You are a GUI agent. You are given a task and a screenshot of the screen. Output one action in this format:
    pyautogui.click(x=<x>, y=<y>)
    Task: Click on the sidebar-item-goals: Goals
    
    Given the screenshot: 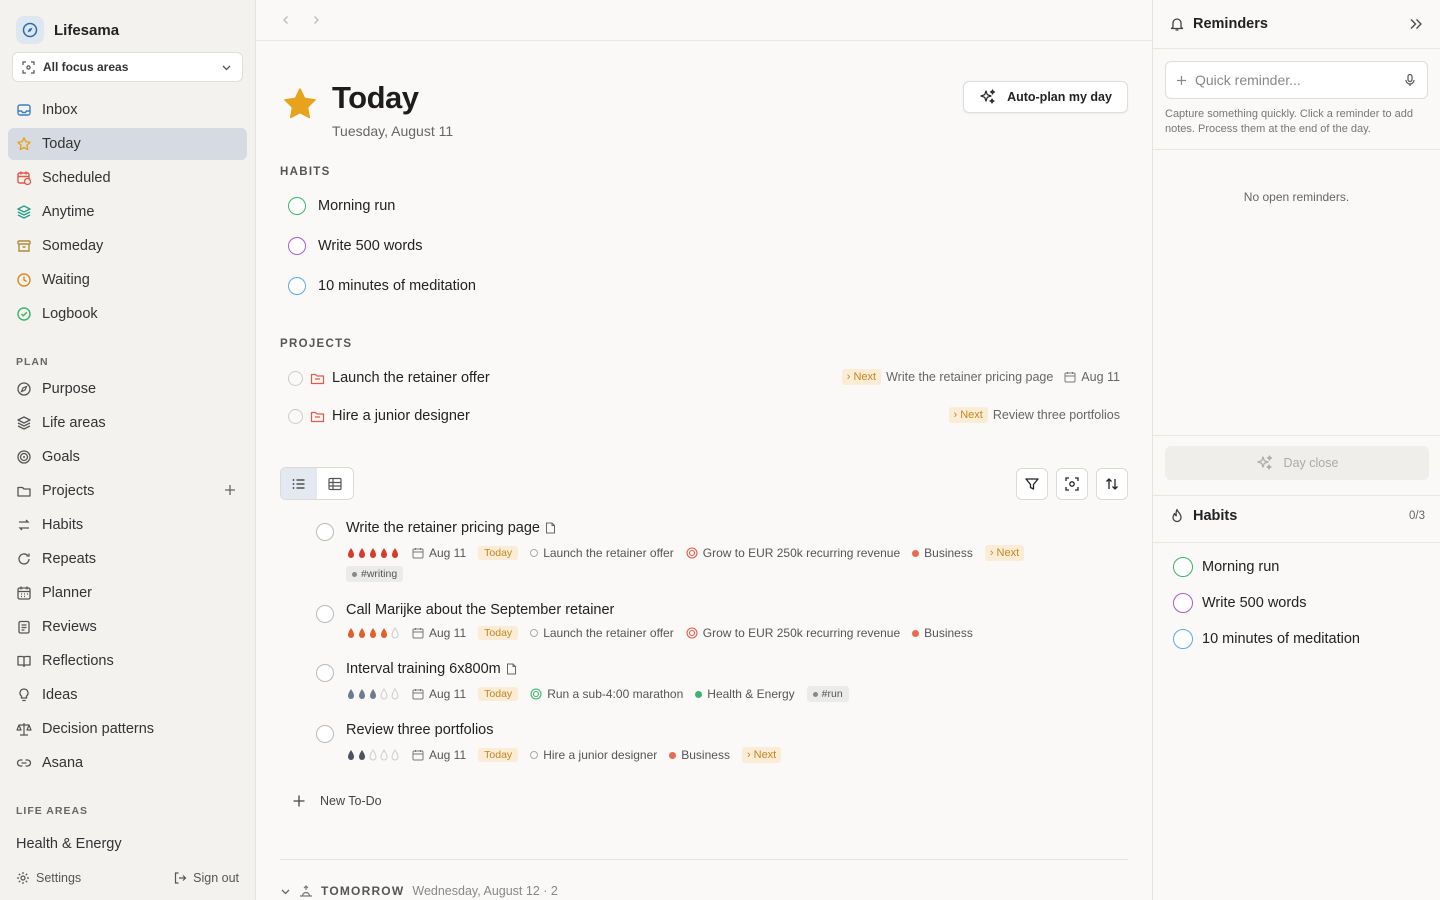 What is the action you would take?
    pyautogui.click(x=127, y=457)
    